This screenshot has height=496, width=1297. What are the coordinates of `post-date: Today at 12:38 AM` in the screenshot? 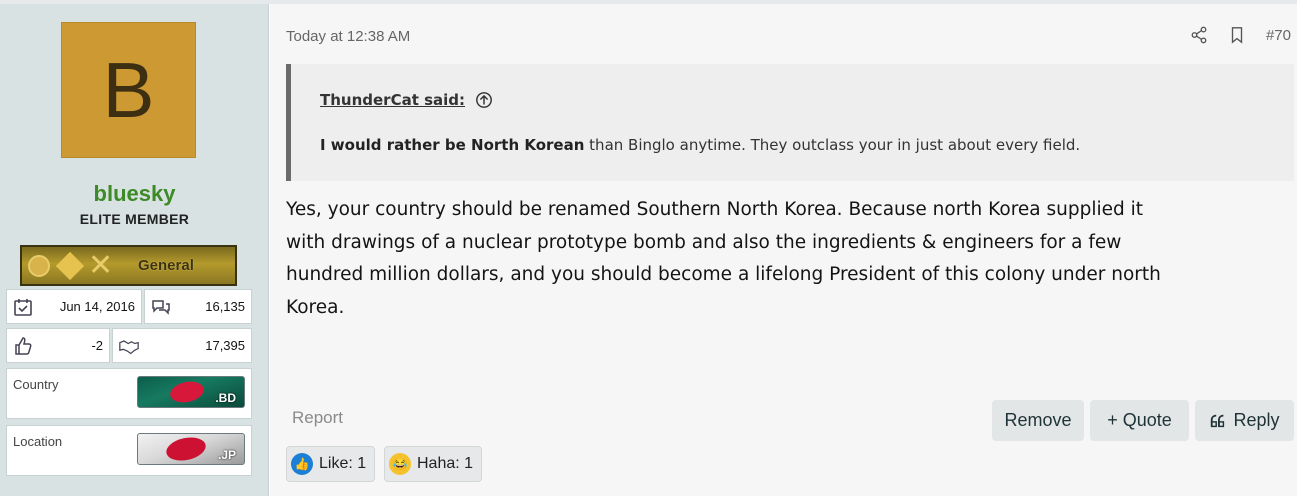 It's located at (348, 36).